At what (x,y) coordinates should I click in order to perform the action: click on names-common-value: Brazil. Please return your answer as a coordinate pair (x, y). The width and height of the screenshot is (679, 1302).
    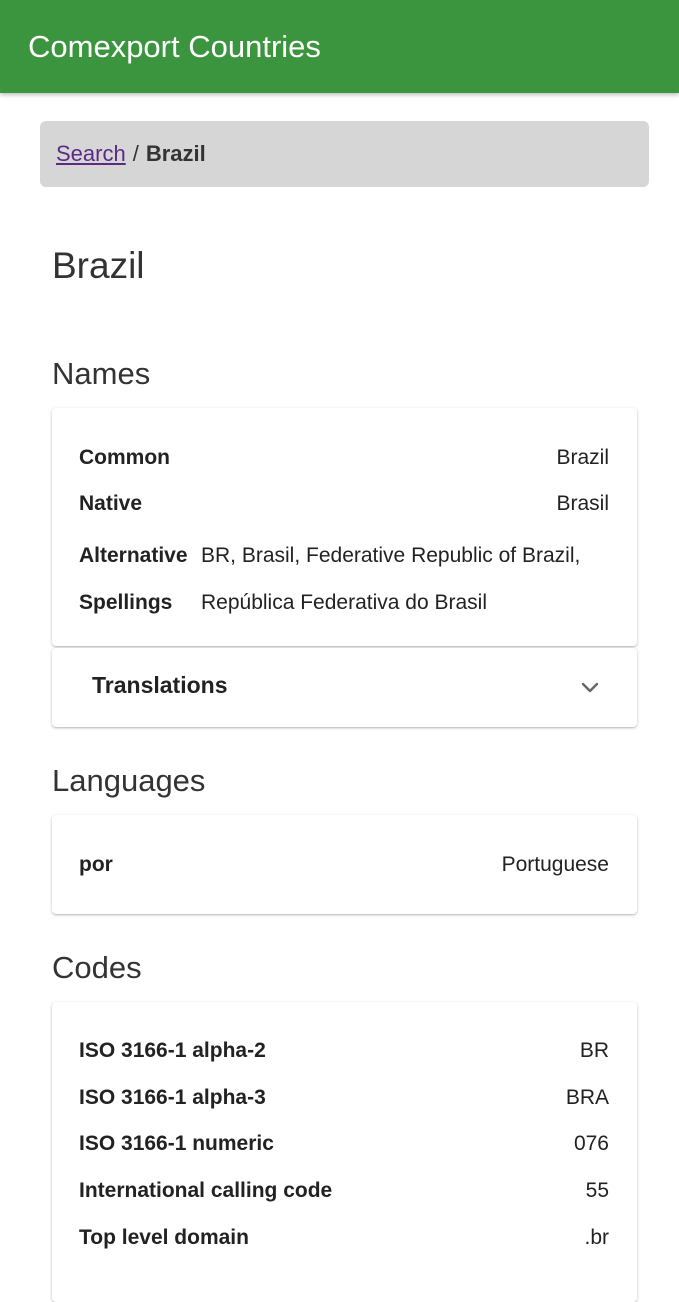
    Looking at the image, I should click on (582, 457).